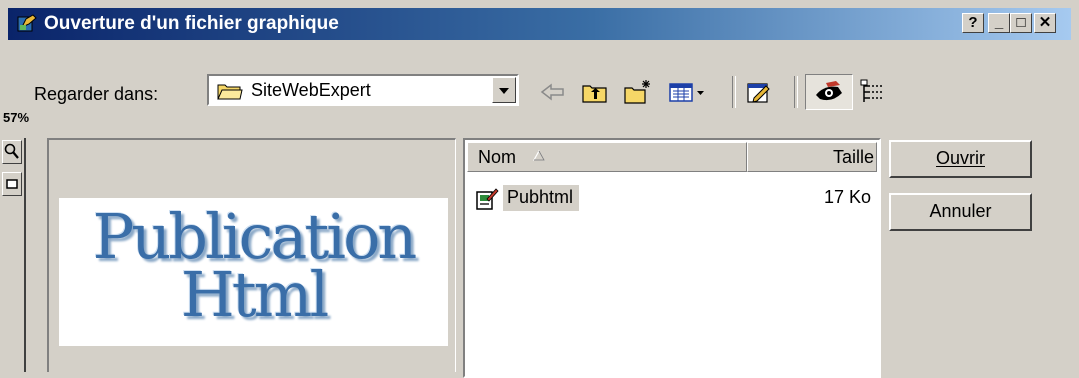  I want to click on preview-icon, so click(829, 91).